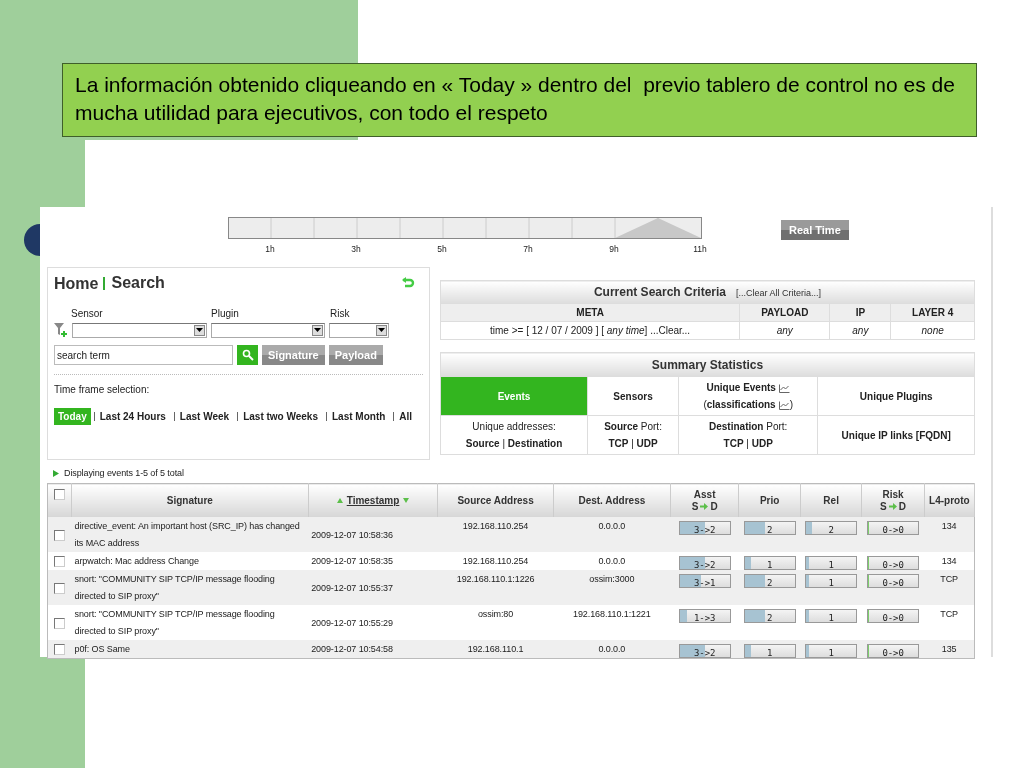 Image resolution: width=1024 pixels, height=768 pixels. Describe the element at coordinates (495, 579) in the screenshot. I see `source-address-cell: 192.168.110.1:1226` at that location.